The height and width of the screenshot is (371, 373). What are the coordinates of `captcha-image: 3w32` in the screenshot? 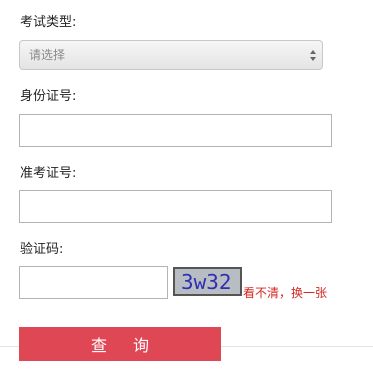 It's located at (207, 281).